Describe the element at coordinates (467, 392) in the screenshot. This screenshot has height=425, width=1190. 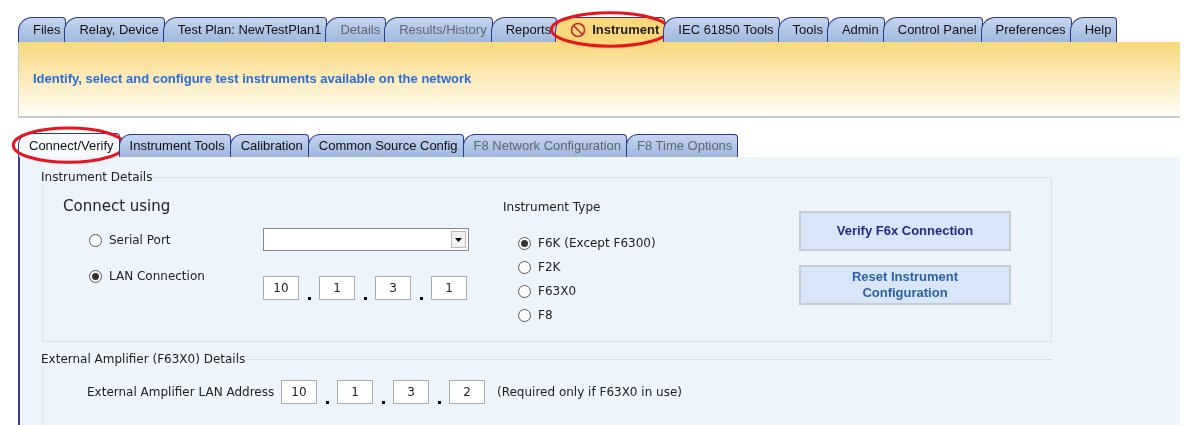
I see `ip-octet-field: 2` at that location.